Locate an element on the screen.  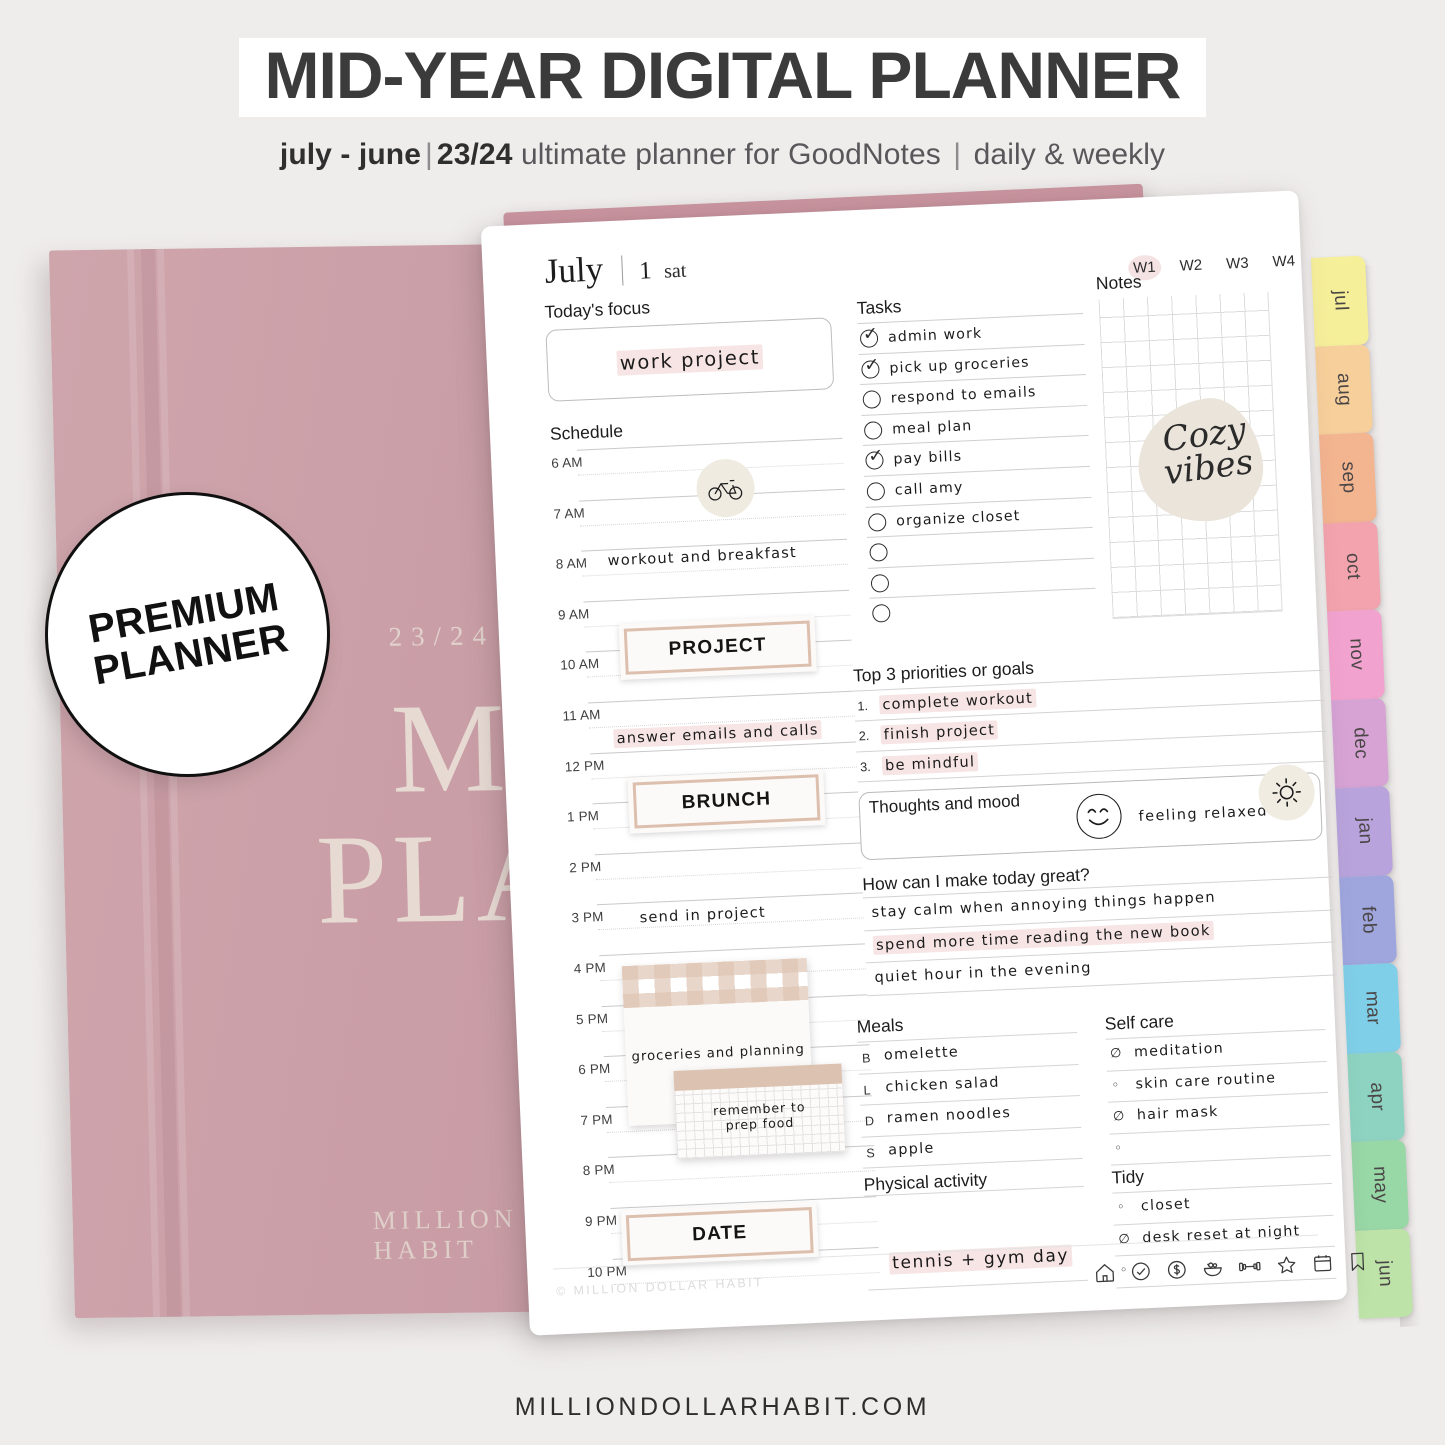
date-header: July 1 sat is located at coordinates (615, 269).